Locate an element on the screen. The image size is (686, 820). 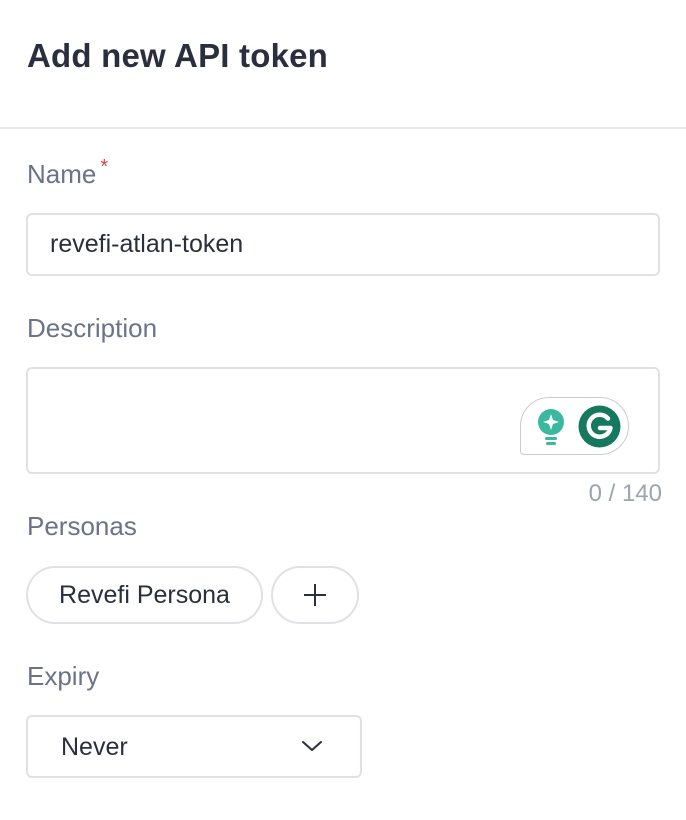
description-label: Description is located at coordinates (92, 328).